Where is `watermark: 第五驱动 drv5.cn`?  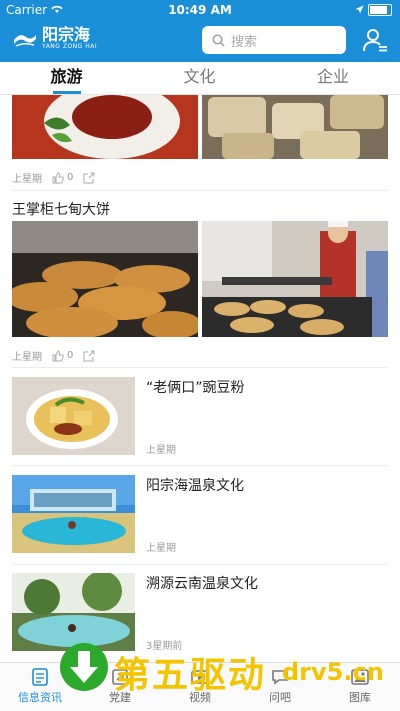
watermark: 第五驱动 drv5.cn is located at coordinates (230, 670).